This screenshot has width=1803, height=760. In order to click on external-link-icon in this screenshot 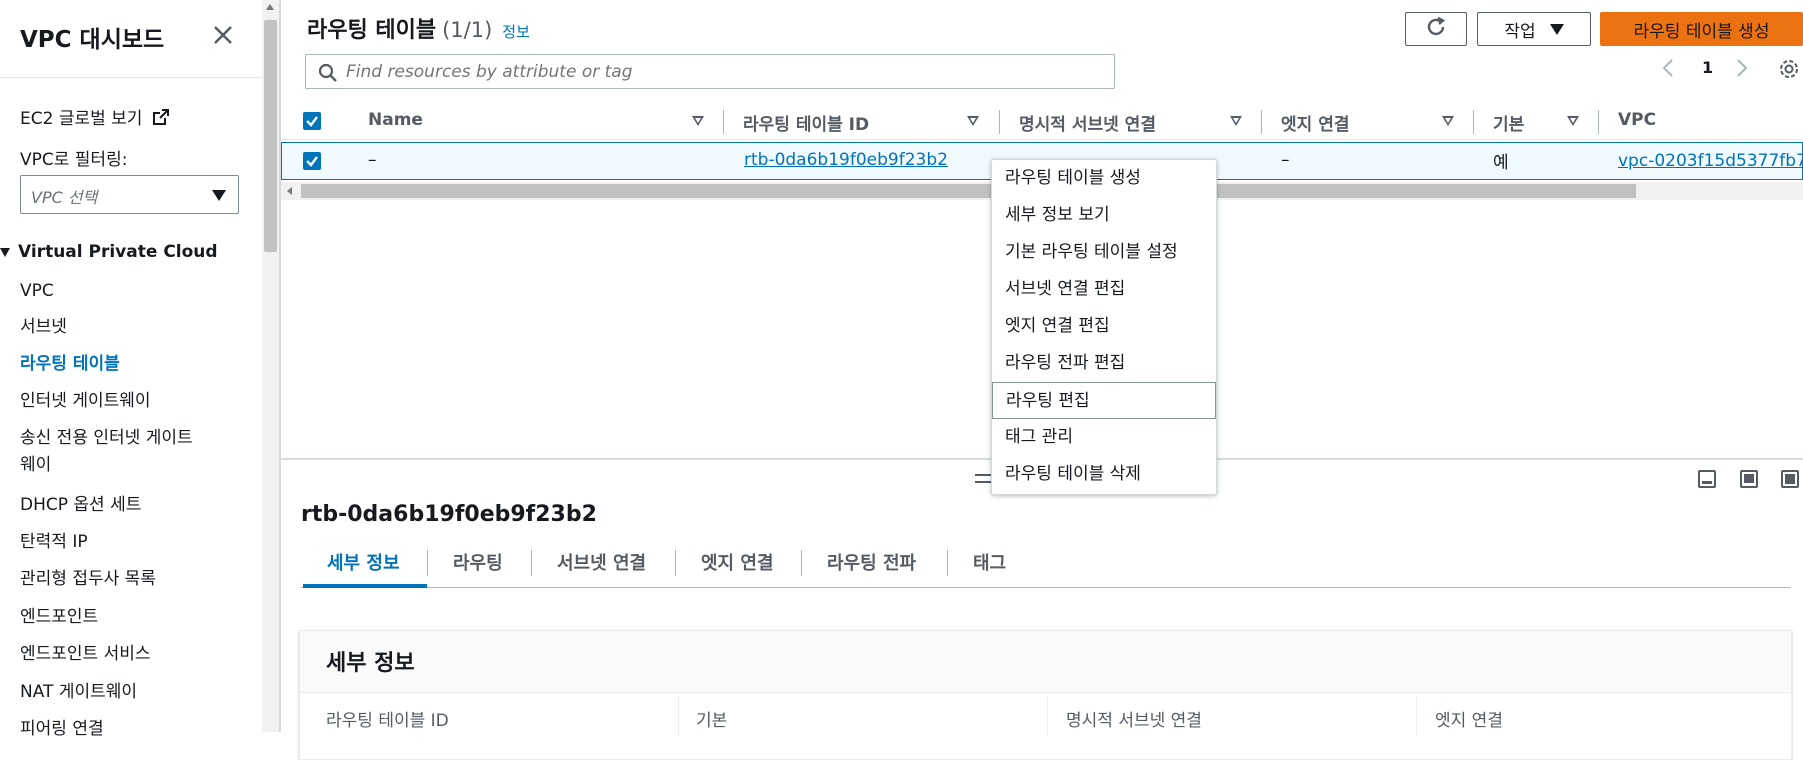, I will do `click(161, 119)`.